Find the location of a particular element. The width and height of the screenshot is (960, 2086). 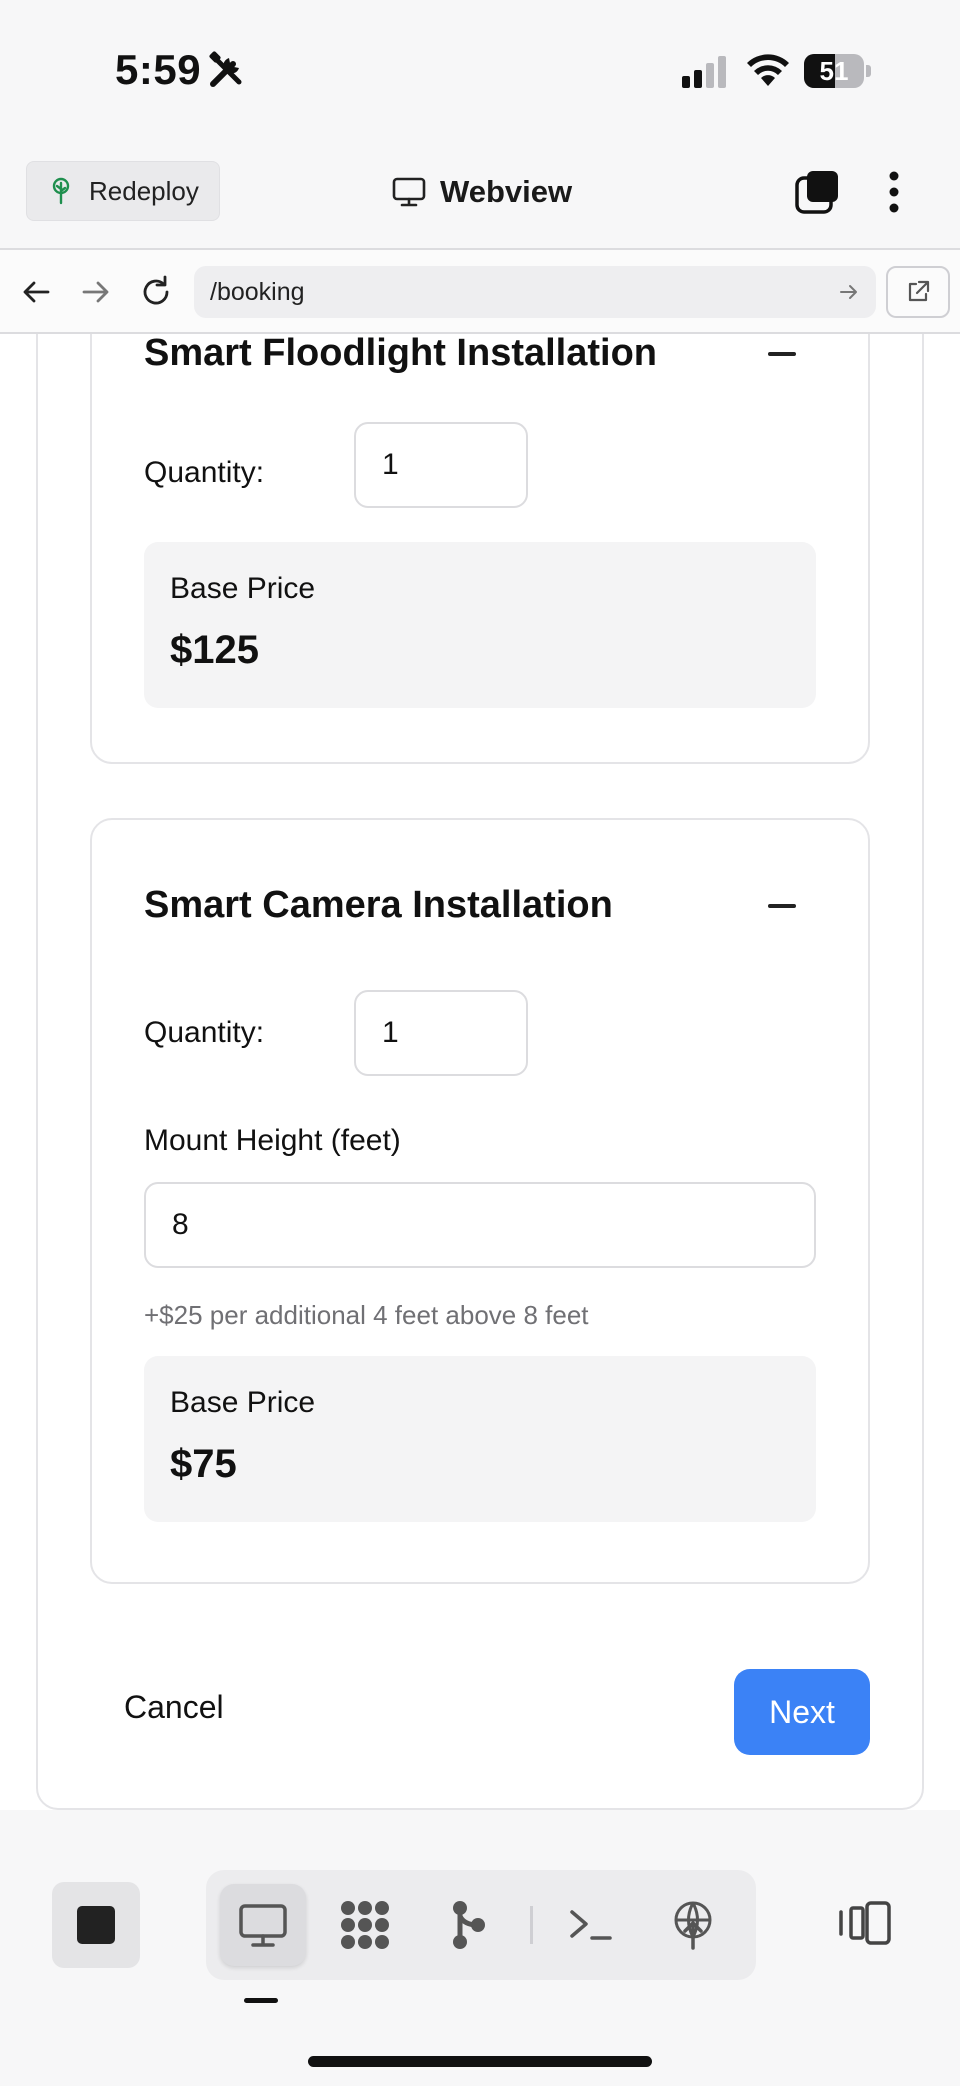

desktop-icon is located at coordinates (263, 1925).